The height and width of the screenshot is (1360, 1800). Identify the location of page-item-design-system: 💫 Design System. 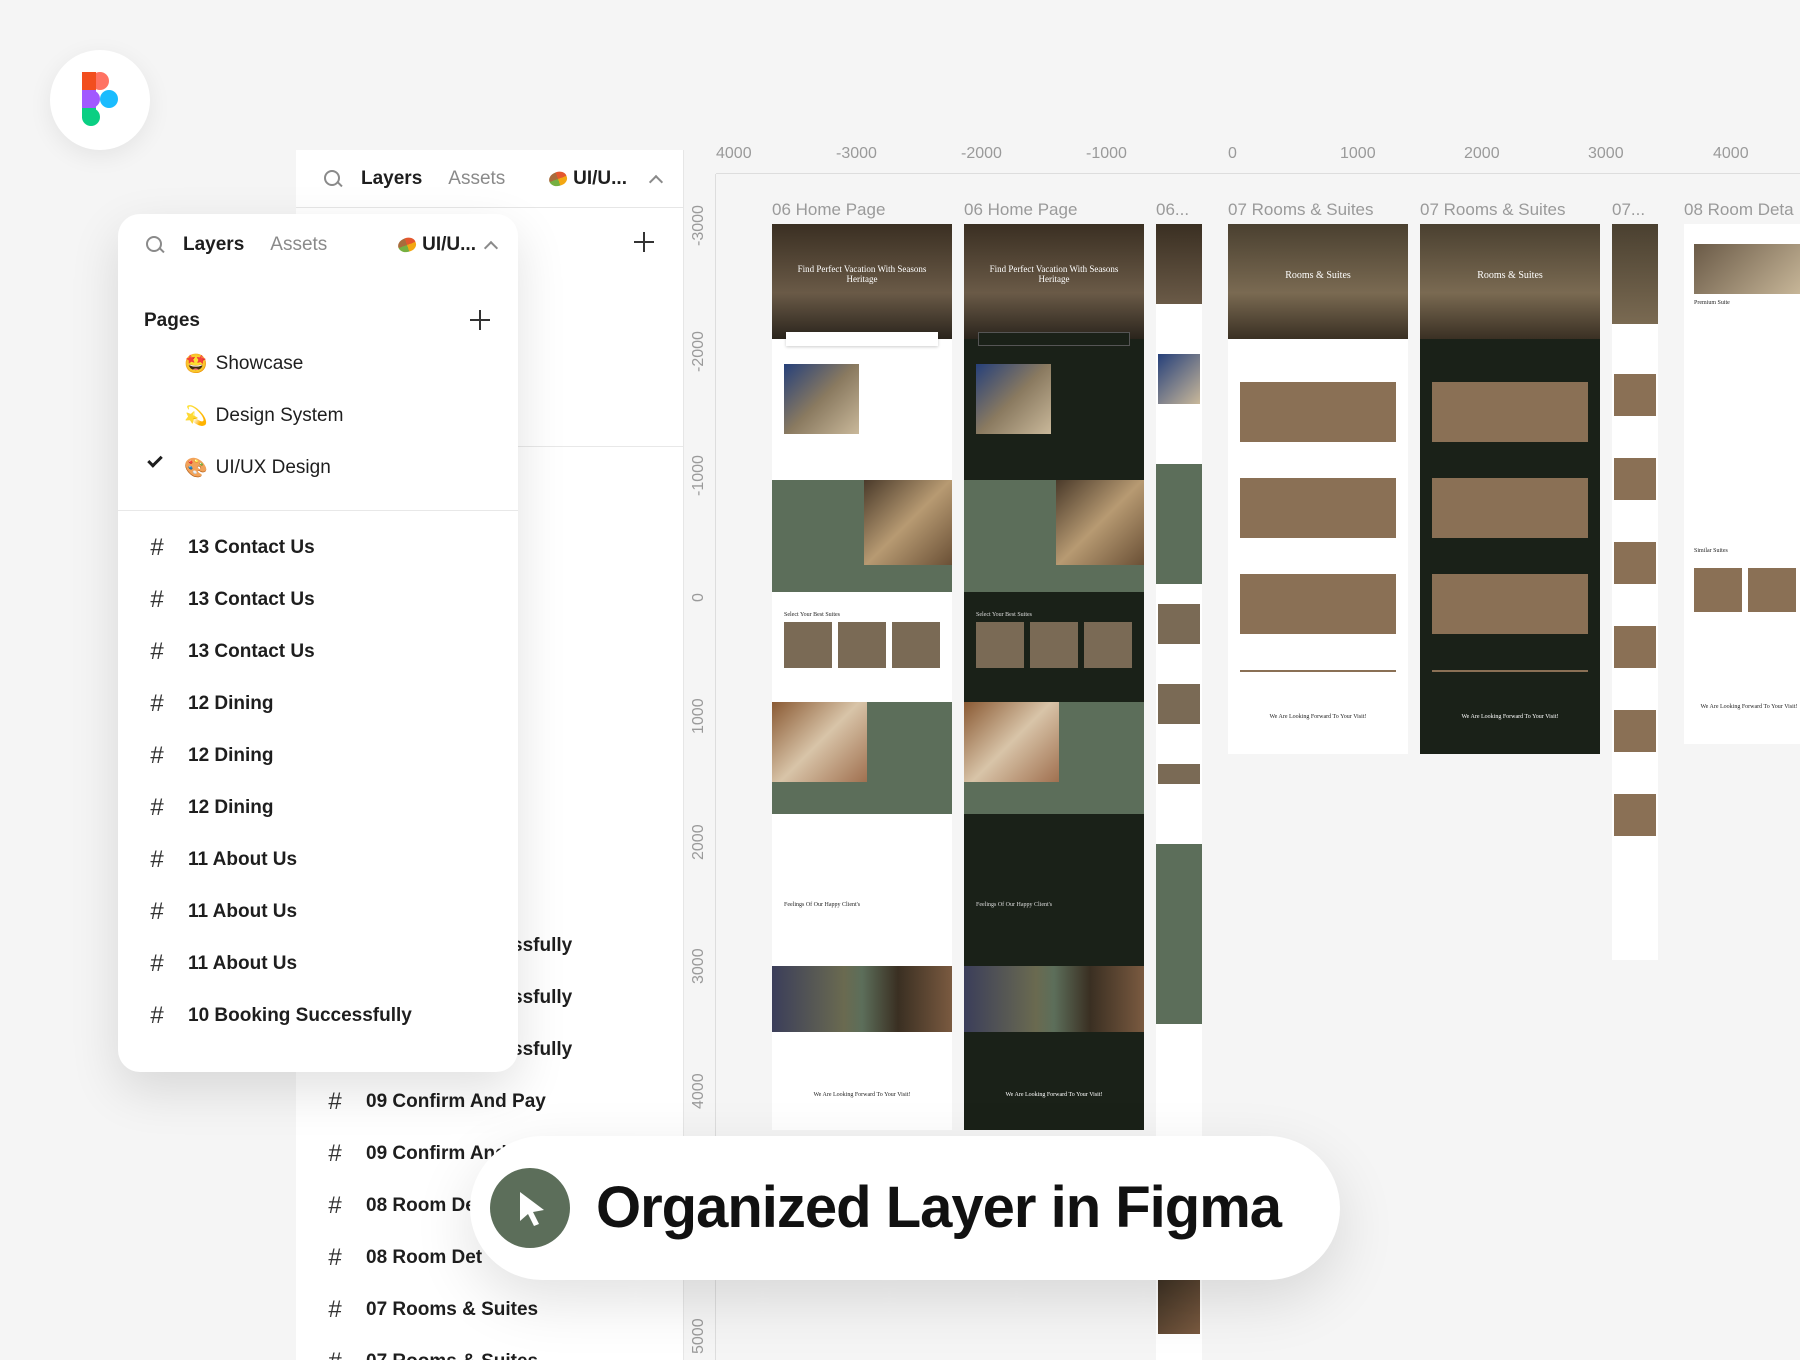
(263, 416).